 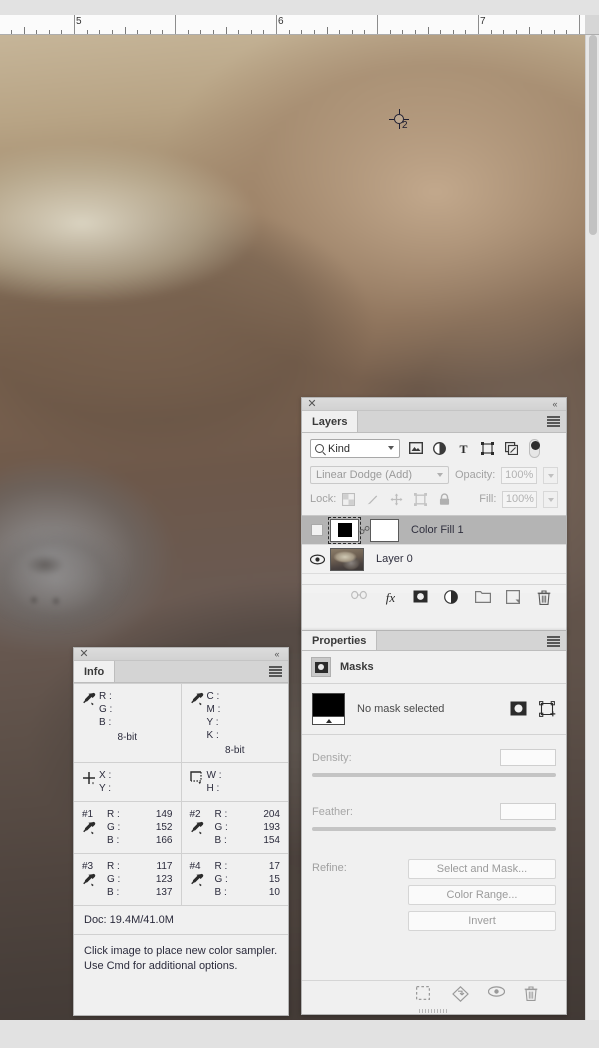 What do you see at coordinates (389, 597) in the screenshot?
I see `layer-style-fx-icon: fx` at bounding box center [389, 597].